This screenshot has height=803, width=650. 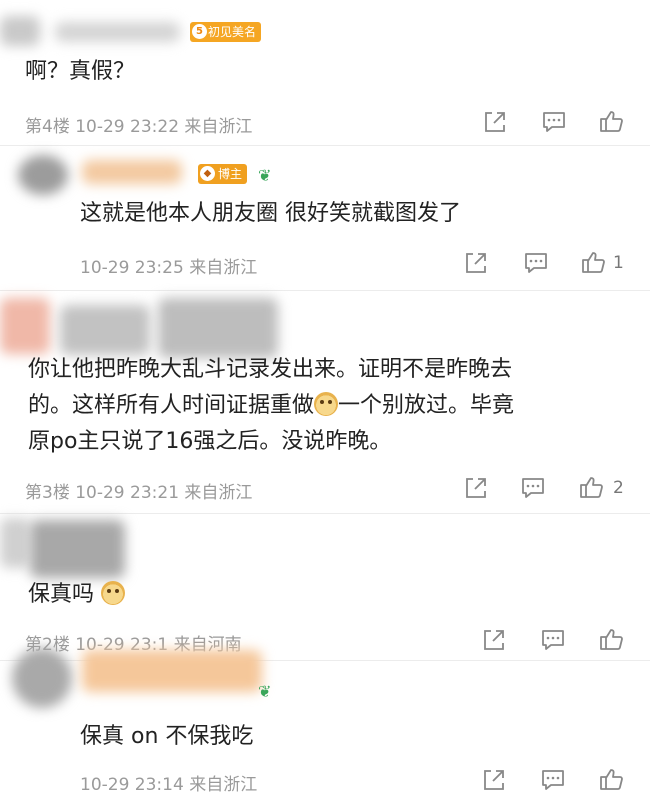 I want to click on comment-meta: 10-29 23:14 来自浙江, so click(x=169, y=785).